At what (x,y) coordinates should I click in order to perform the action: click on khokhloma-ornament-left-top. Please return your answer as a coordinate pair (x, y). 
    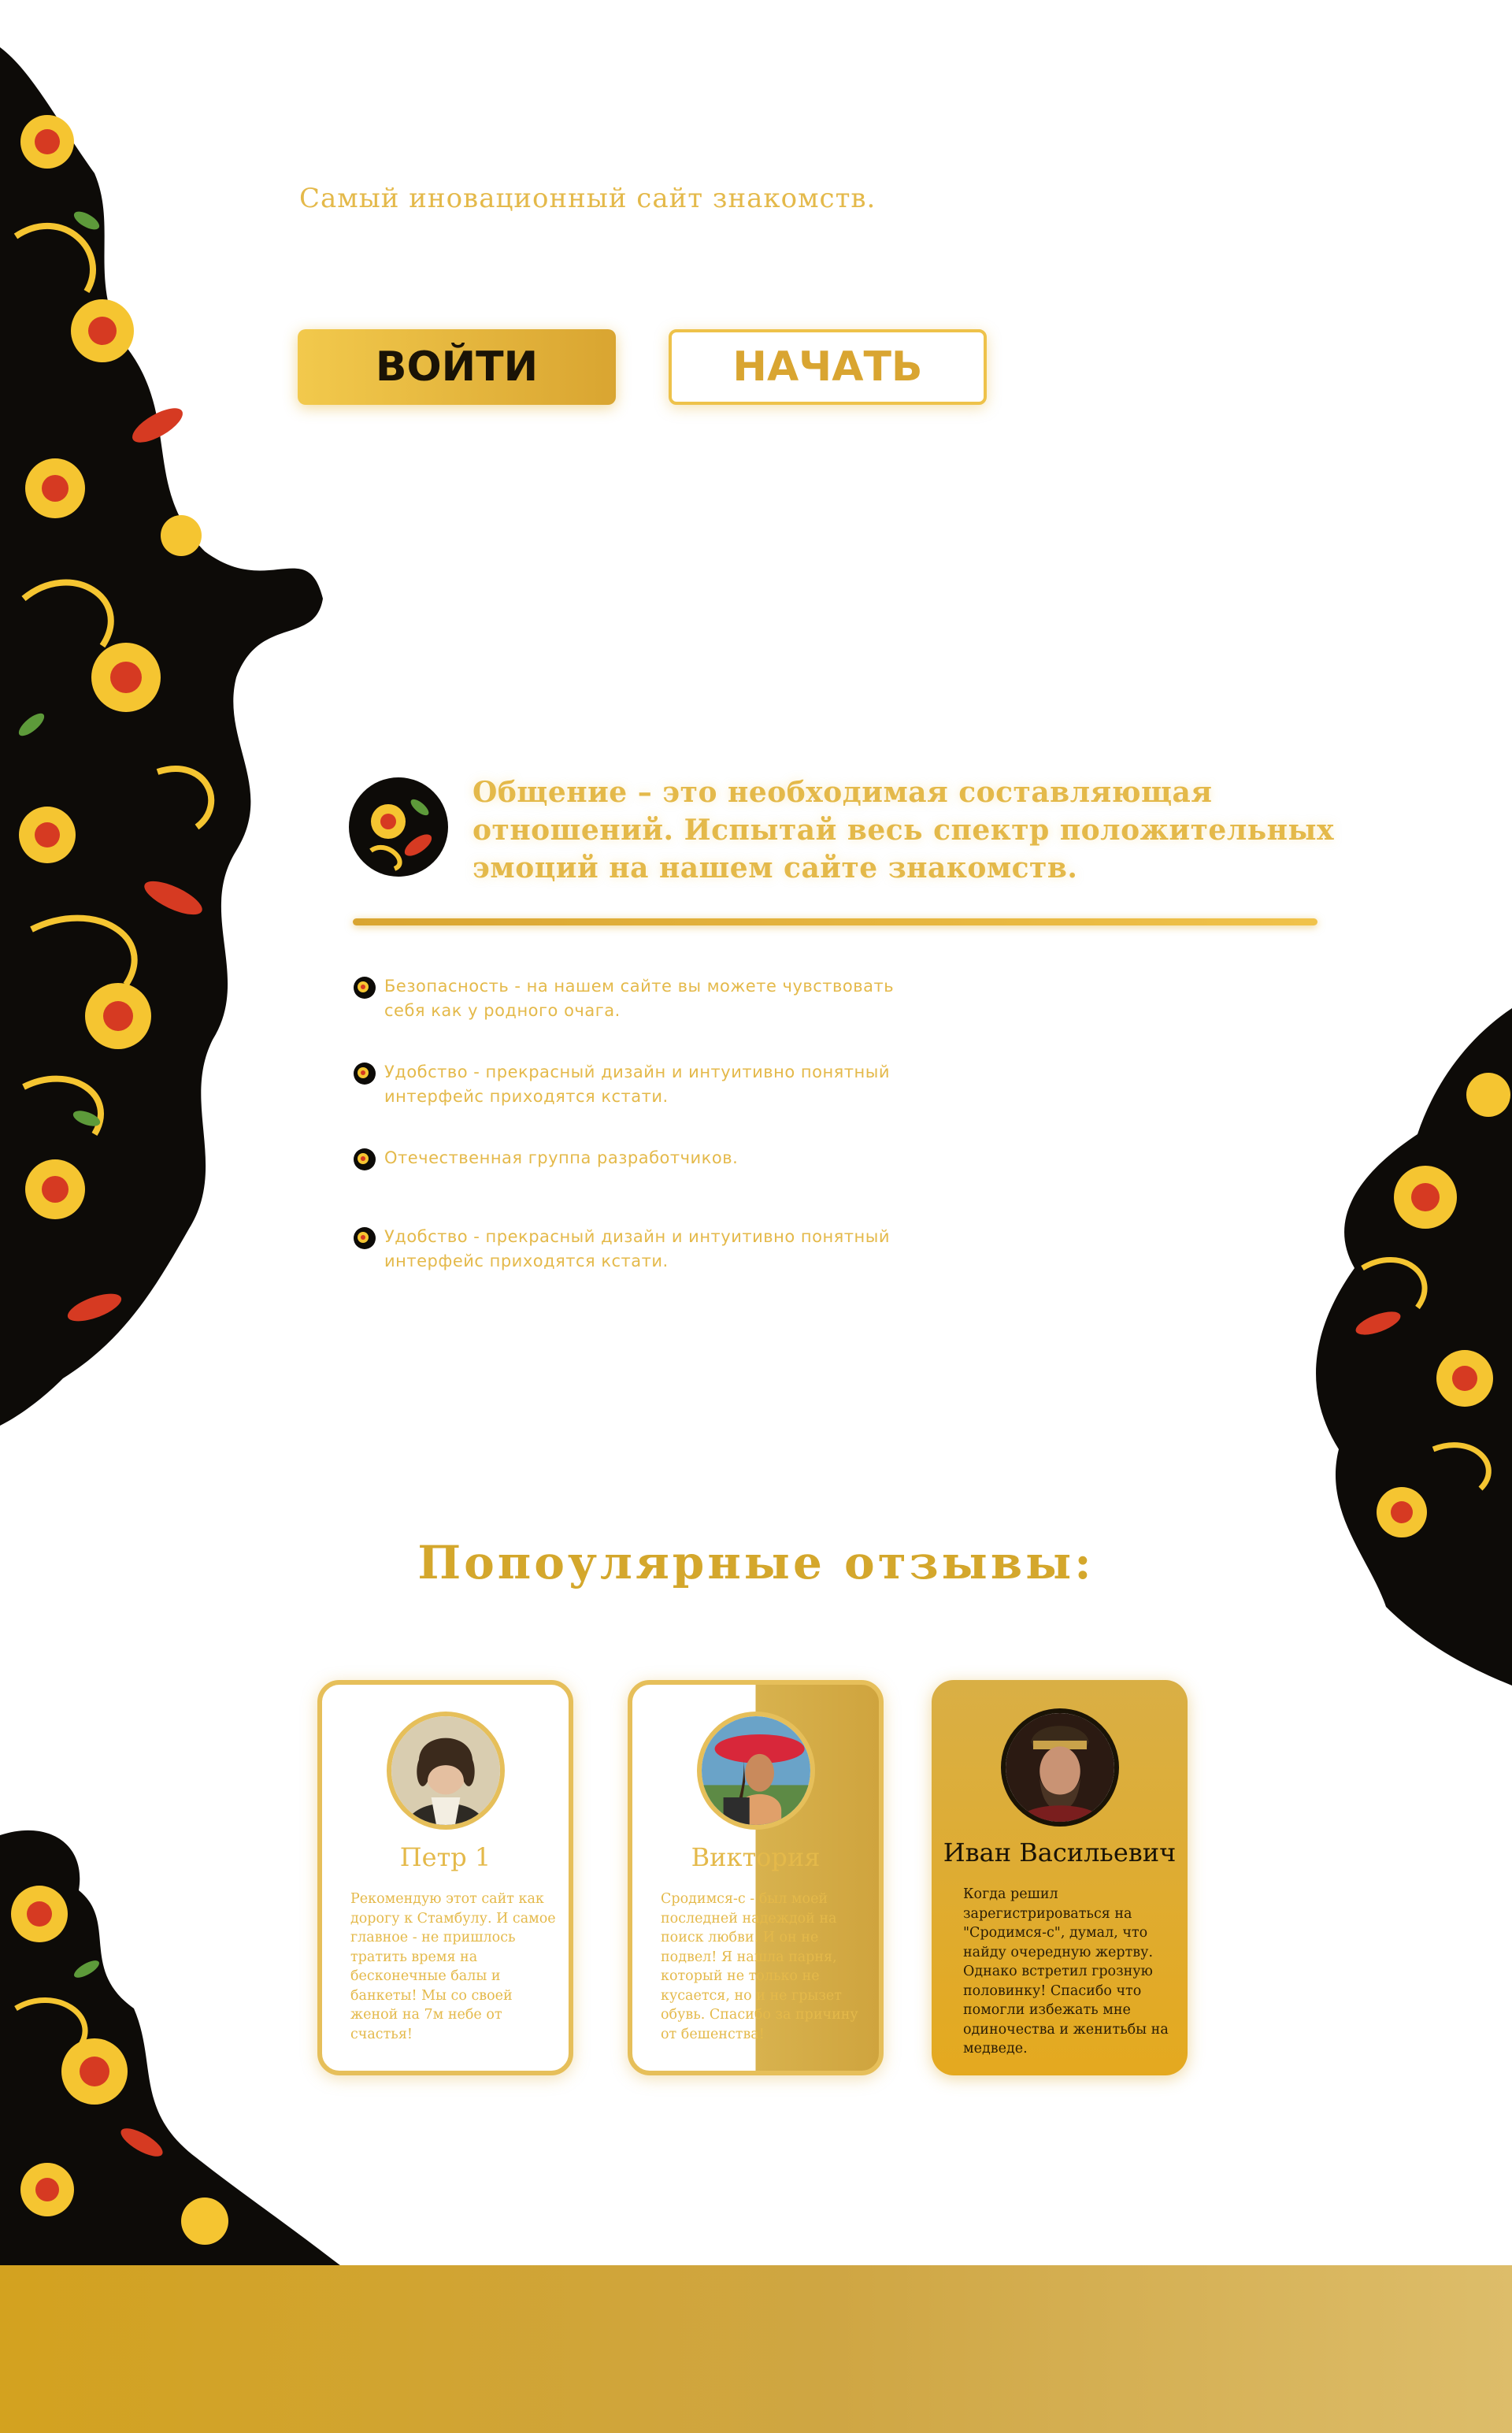
    Looking at the image, I should click on (165, 736).